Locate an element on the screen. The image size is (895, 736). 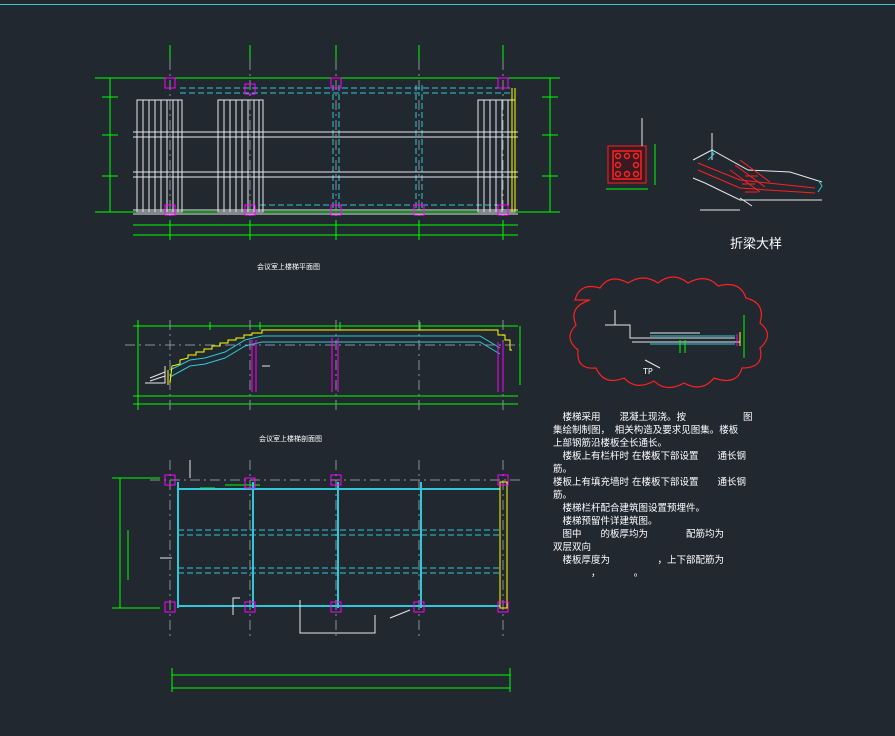
folded-beam-title: 折梁大样 is located at coordinates (756, 244).